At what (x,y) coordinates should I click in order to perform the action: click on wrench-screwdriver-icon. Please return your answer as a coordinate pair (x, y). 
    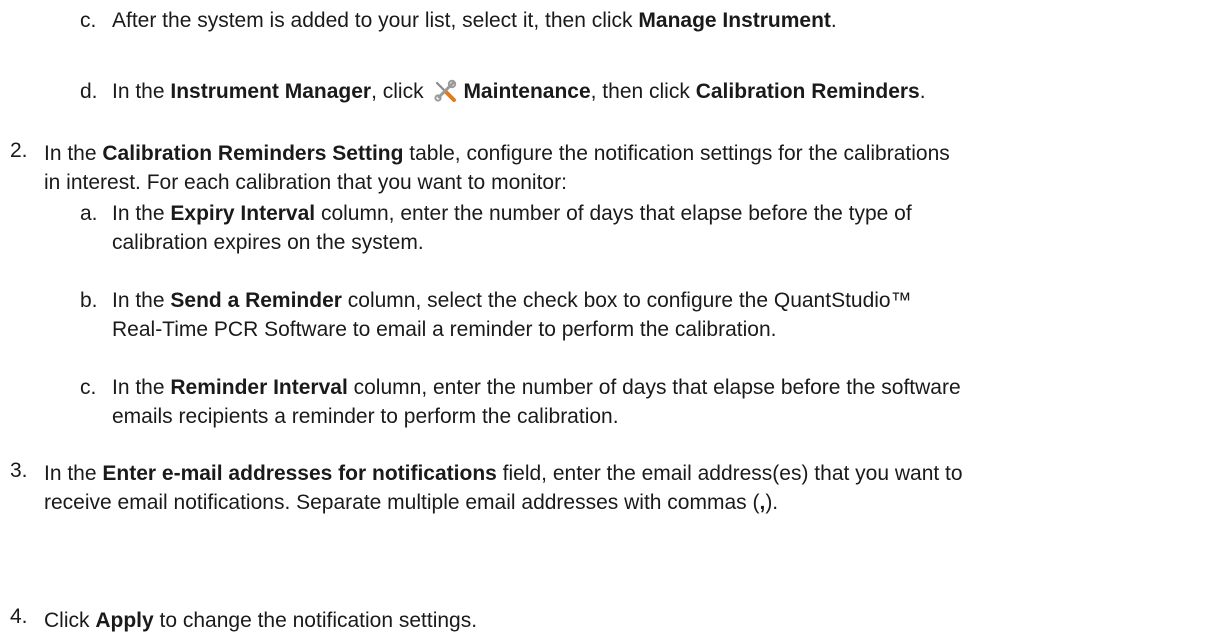
    Looking at the image, I should click on (445, 91).